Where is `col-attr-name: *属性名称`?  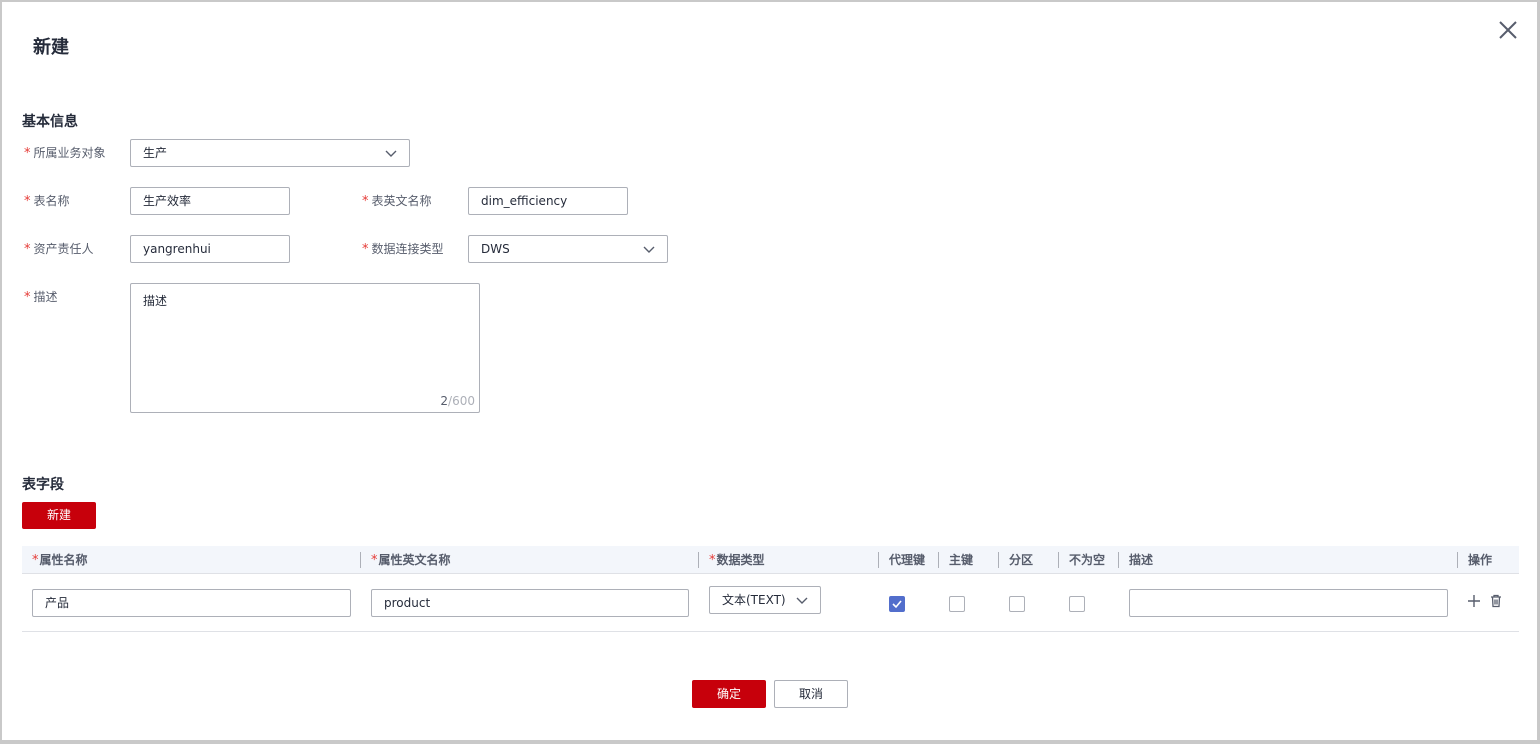 col-attr-name: *属性名称 is located at coordinates (60, 560).